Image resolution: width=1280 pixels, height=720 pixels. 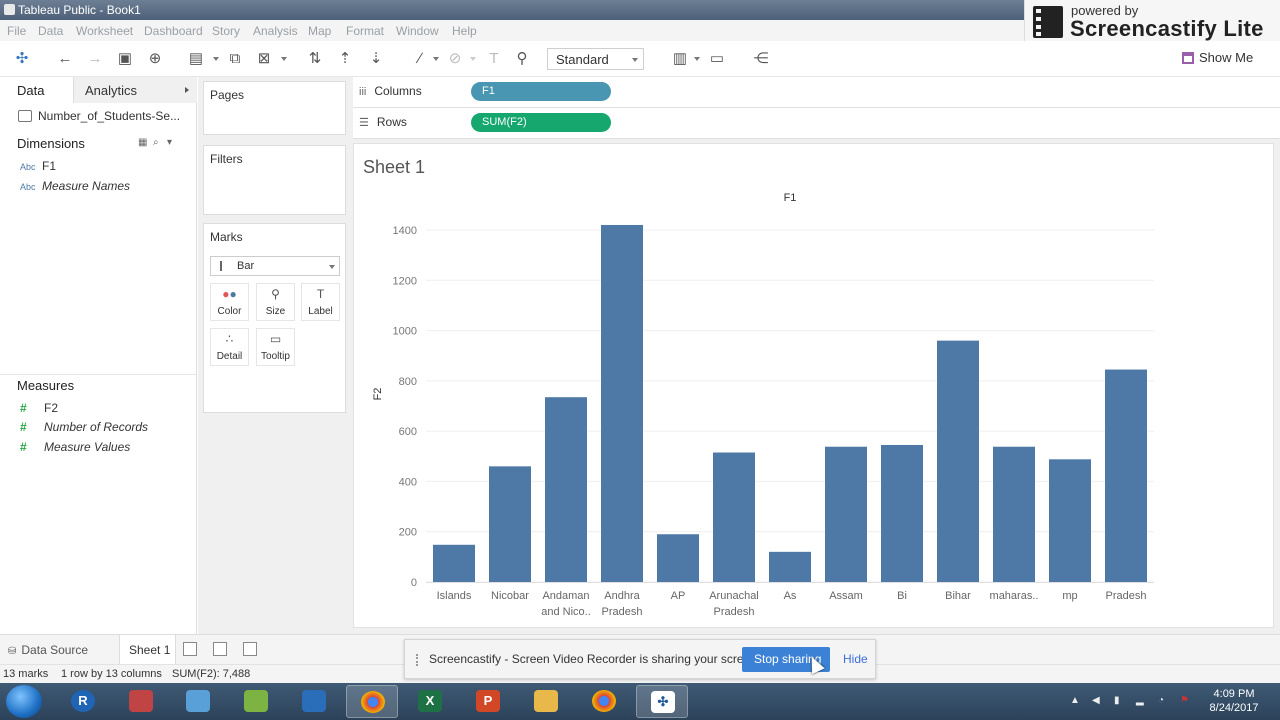 I want to click on notepadpp-icon, so click(x=256, y=701).